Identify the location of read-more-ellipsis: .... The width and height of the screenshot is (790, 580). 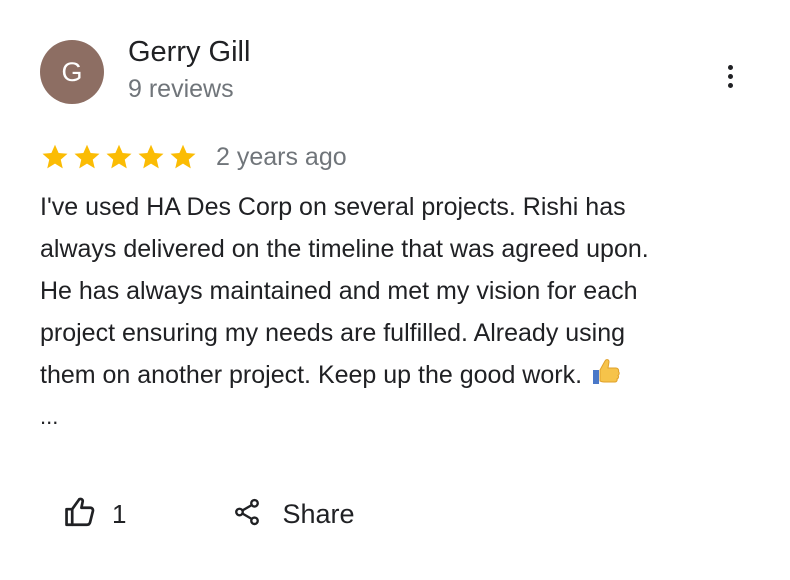
(49, 417).